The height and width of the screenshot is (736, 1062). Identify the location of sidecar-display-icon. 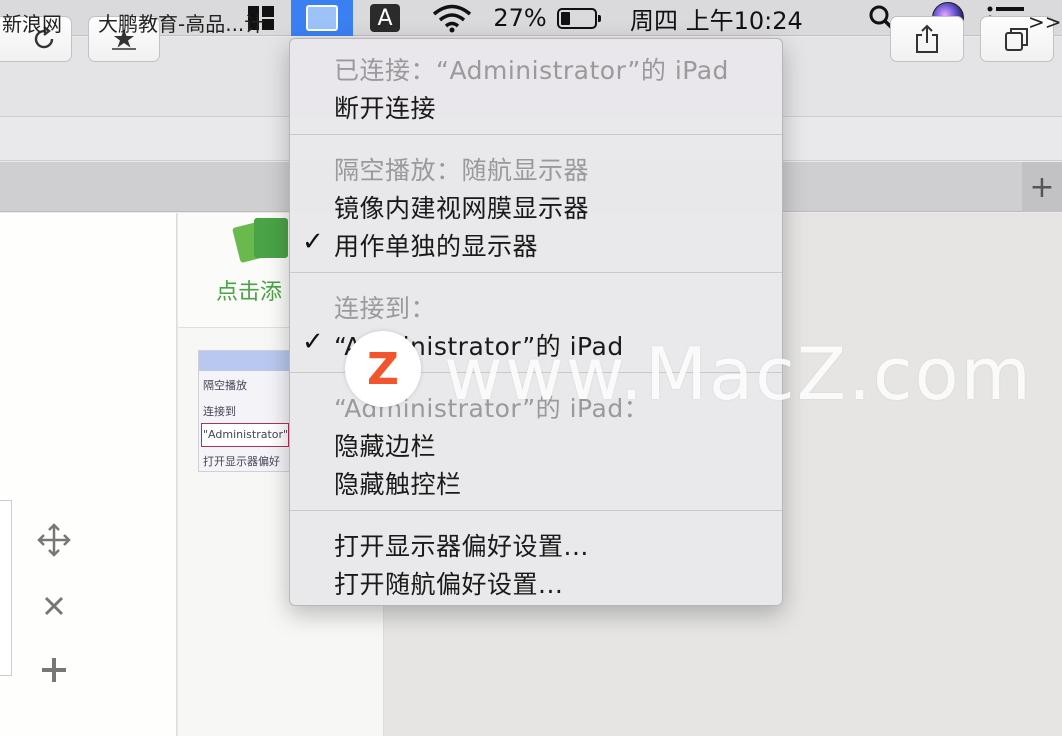
(322, 18).